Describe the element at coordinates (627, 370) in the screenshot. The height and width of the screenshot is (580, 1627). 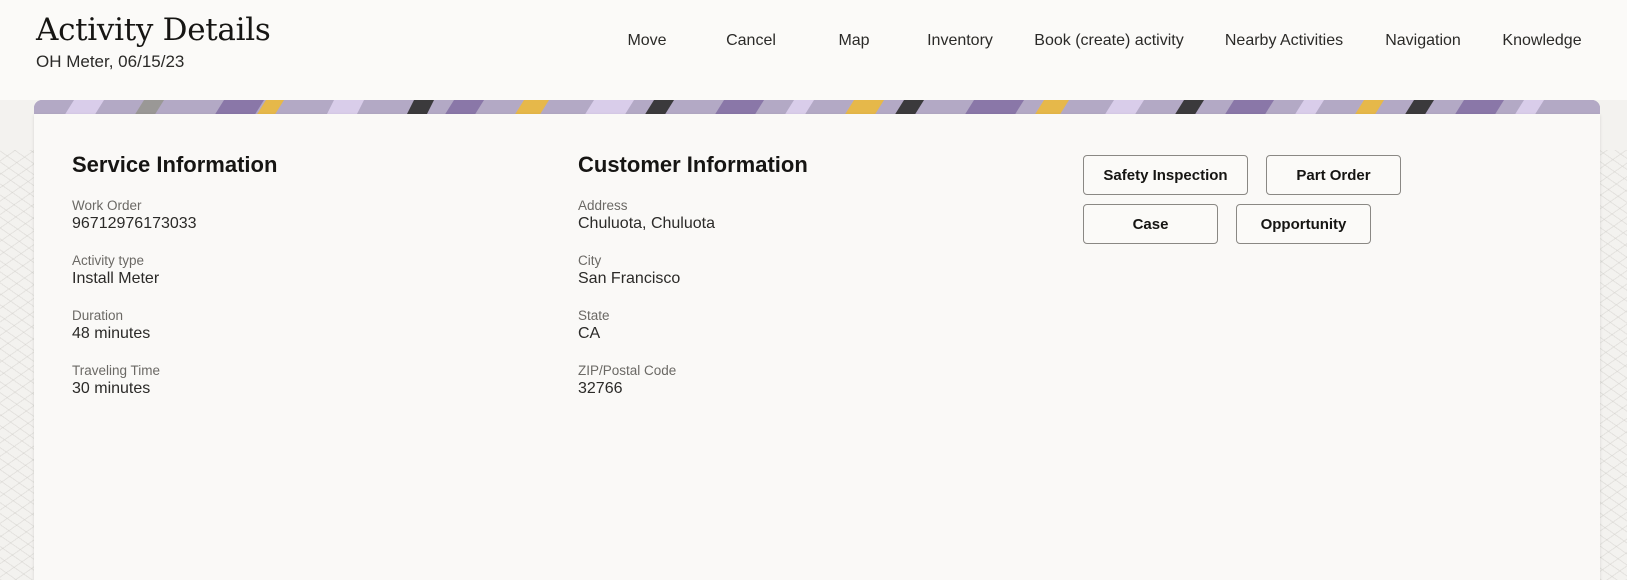
I see `zip-code-label: ZIP/Postal Code` at that location.